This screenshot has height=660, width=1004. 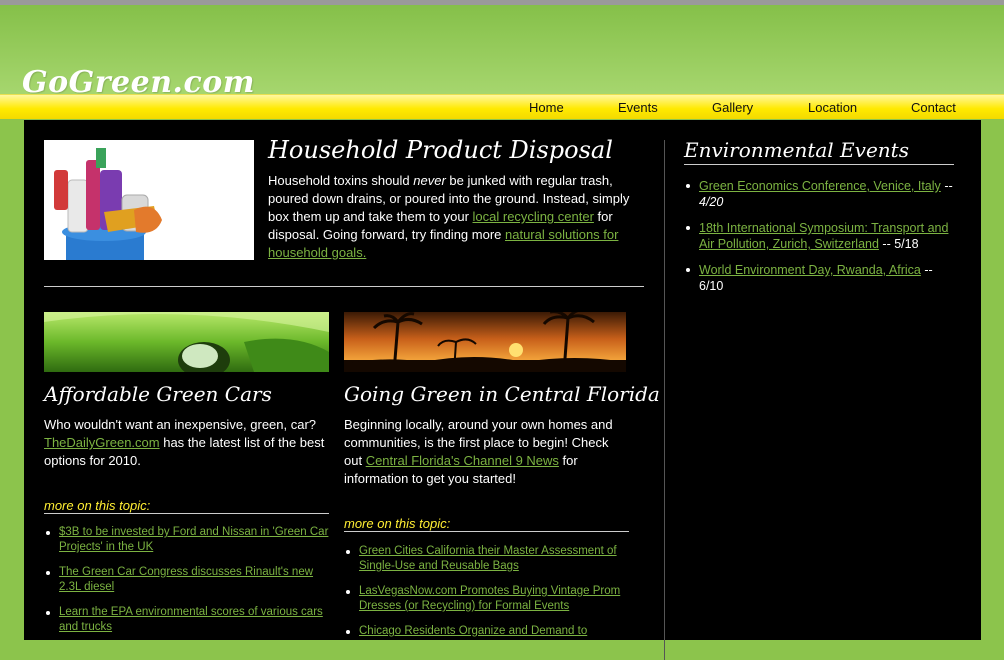 I want to click on nav-home: Home, so click(x=546, y=107).